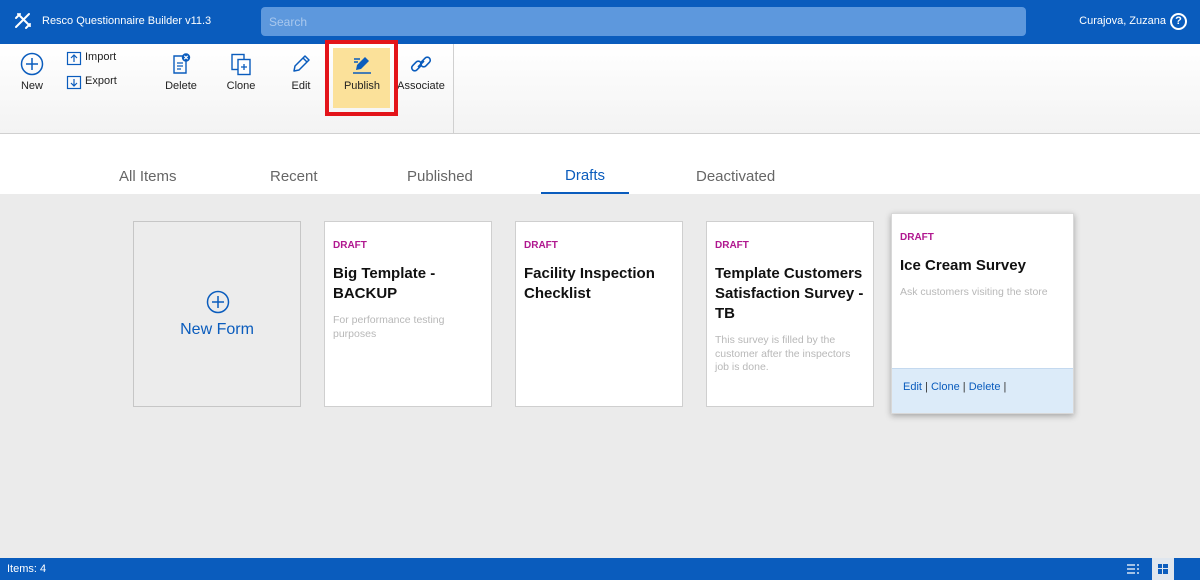 The image size is (1200, 580). I want to click on tile-view-button, so click(1163, 569).